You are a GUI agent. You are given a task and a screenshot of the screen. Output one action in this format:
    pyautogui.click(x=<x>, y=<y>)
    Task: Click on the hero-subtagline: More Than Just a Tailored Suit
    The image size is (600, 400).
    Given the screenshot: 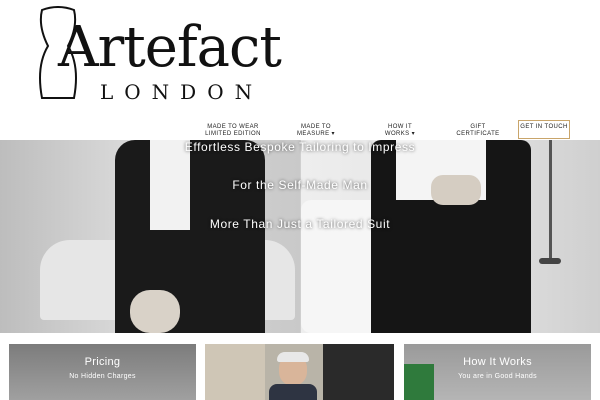 What is the action you would take?
    pyautogui.click(x=300, y=224)
    